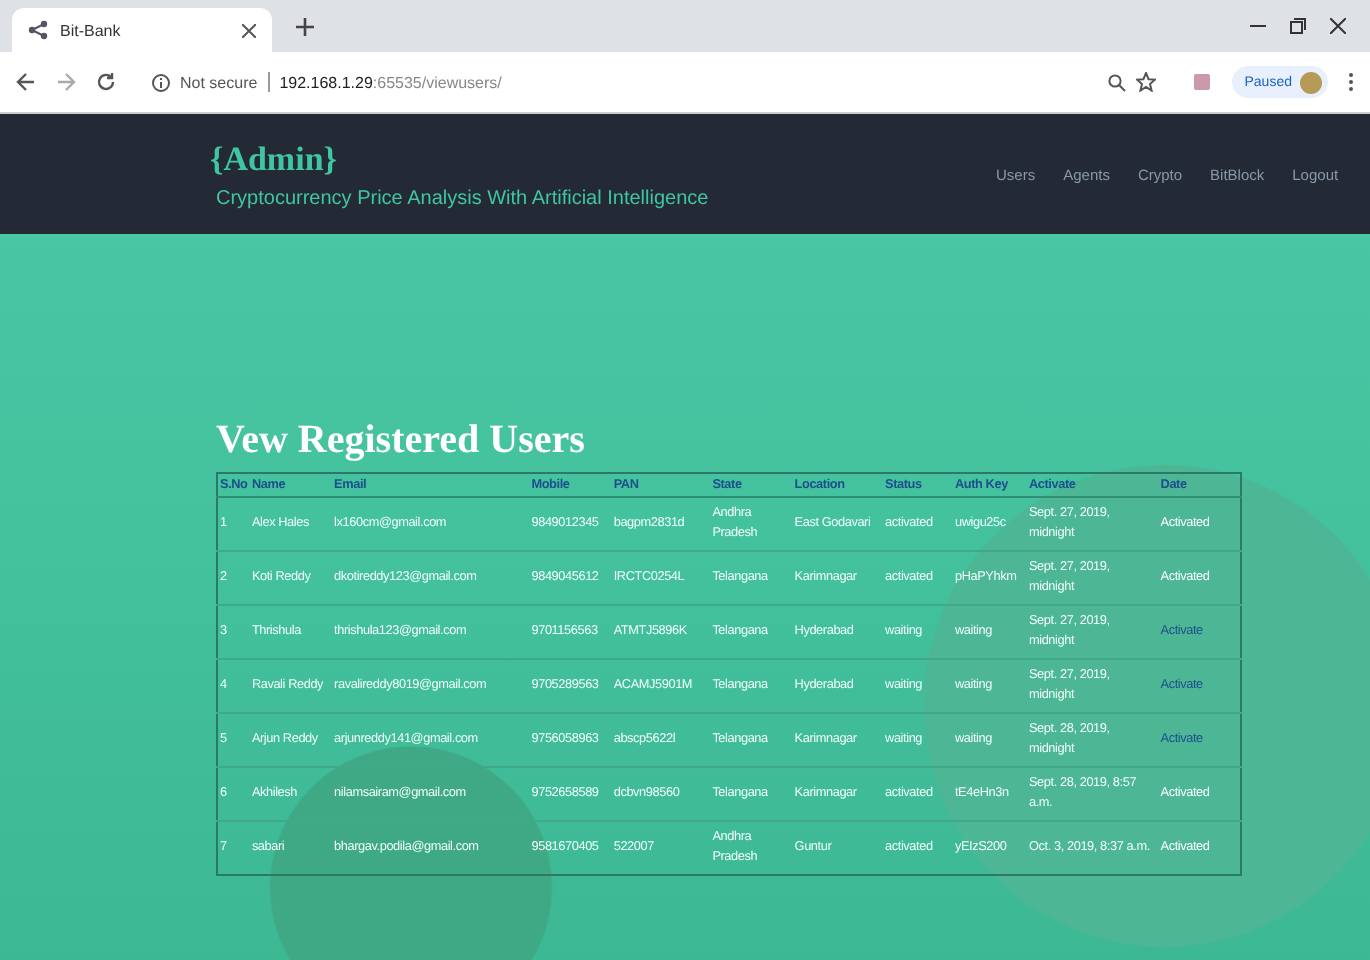 The height and width of the screenshot is (960, 1370). Describe the element at coordinates (274, 159) in the screenshot. I see `brand-title: {Admin}` at that location.